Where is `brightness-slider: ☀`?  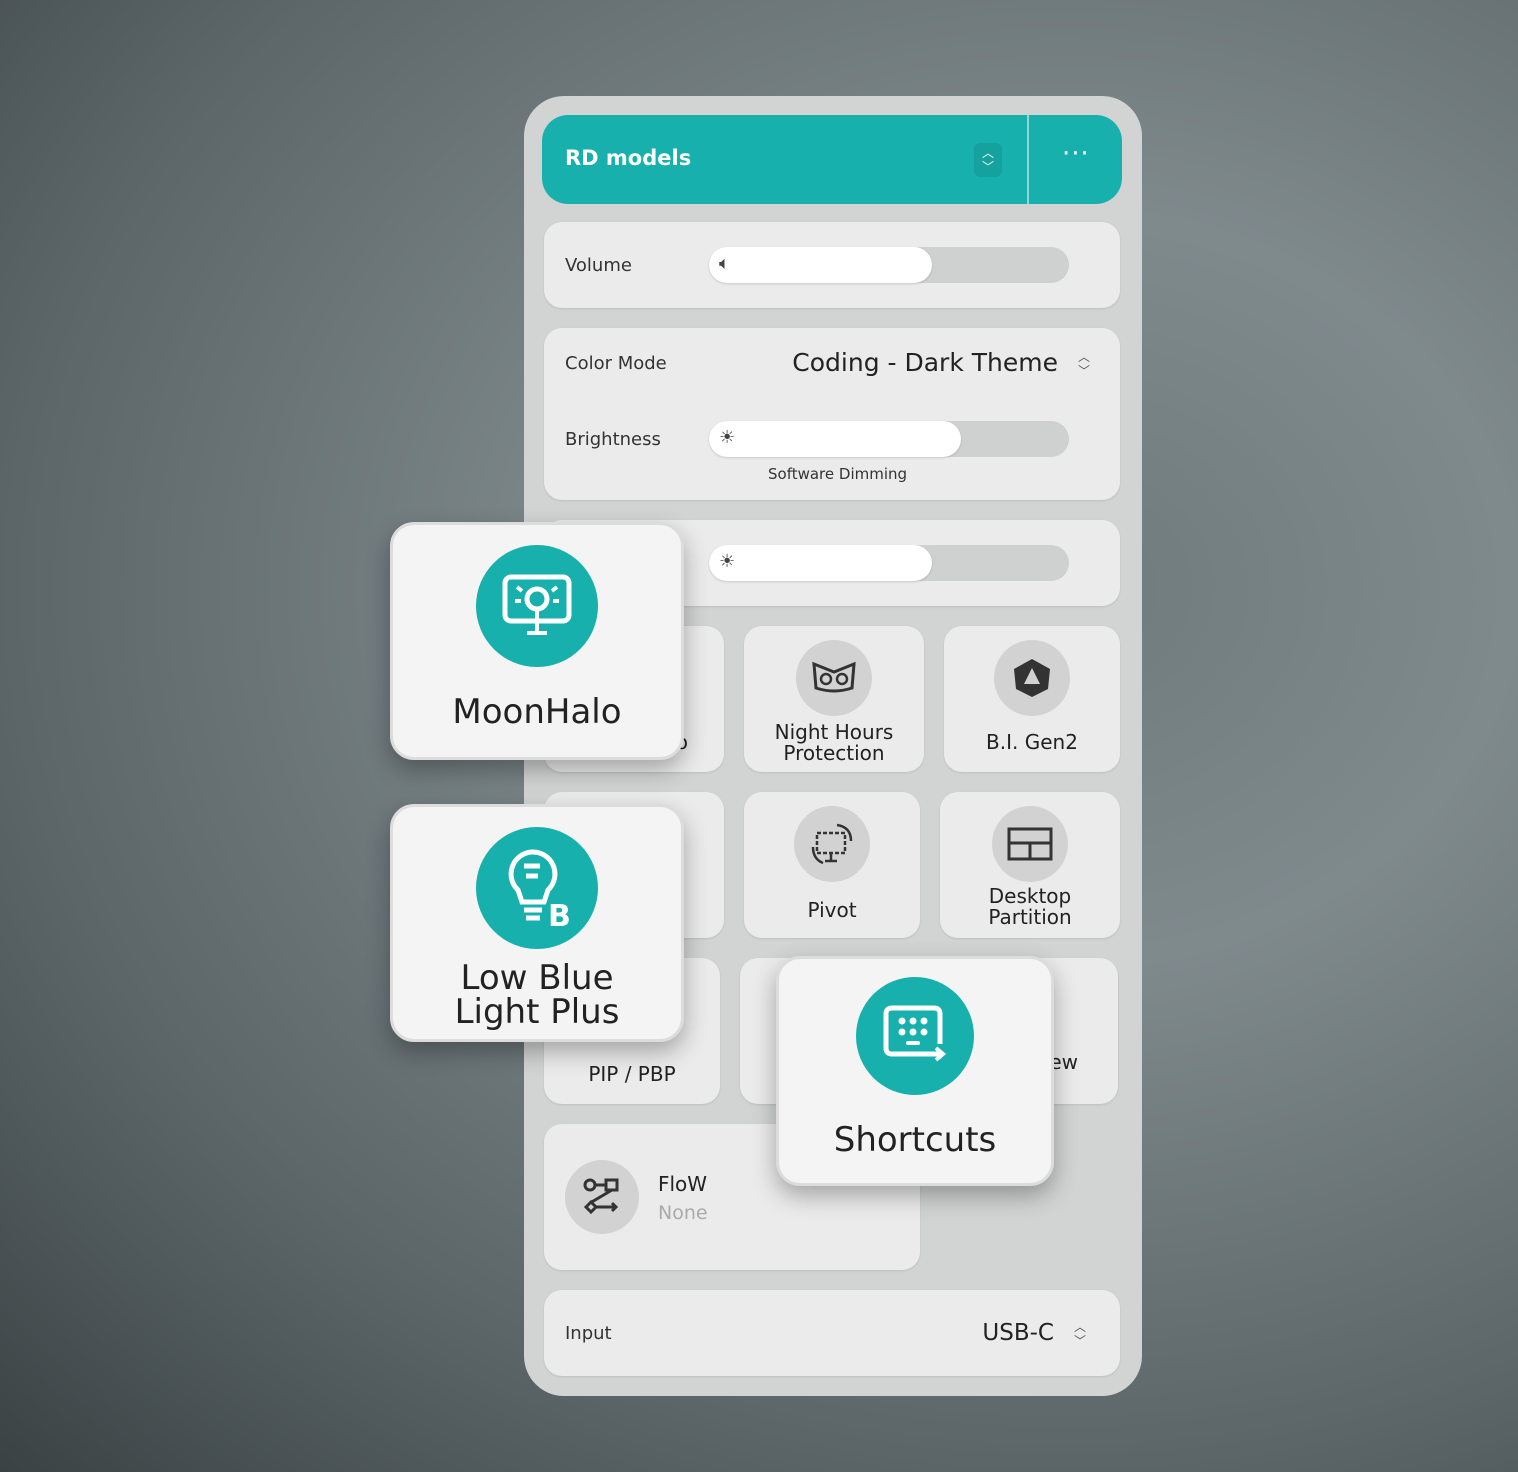
brightness-slider: ☀ is located at coordinates (889, 439).